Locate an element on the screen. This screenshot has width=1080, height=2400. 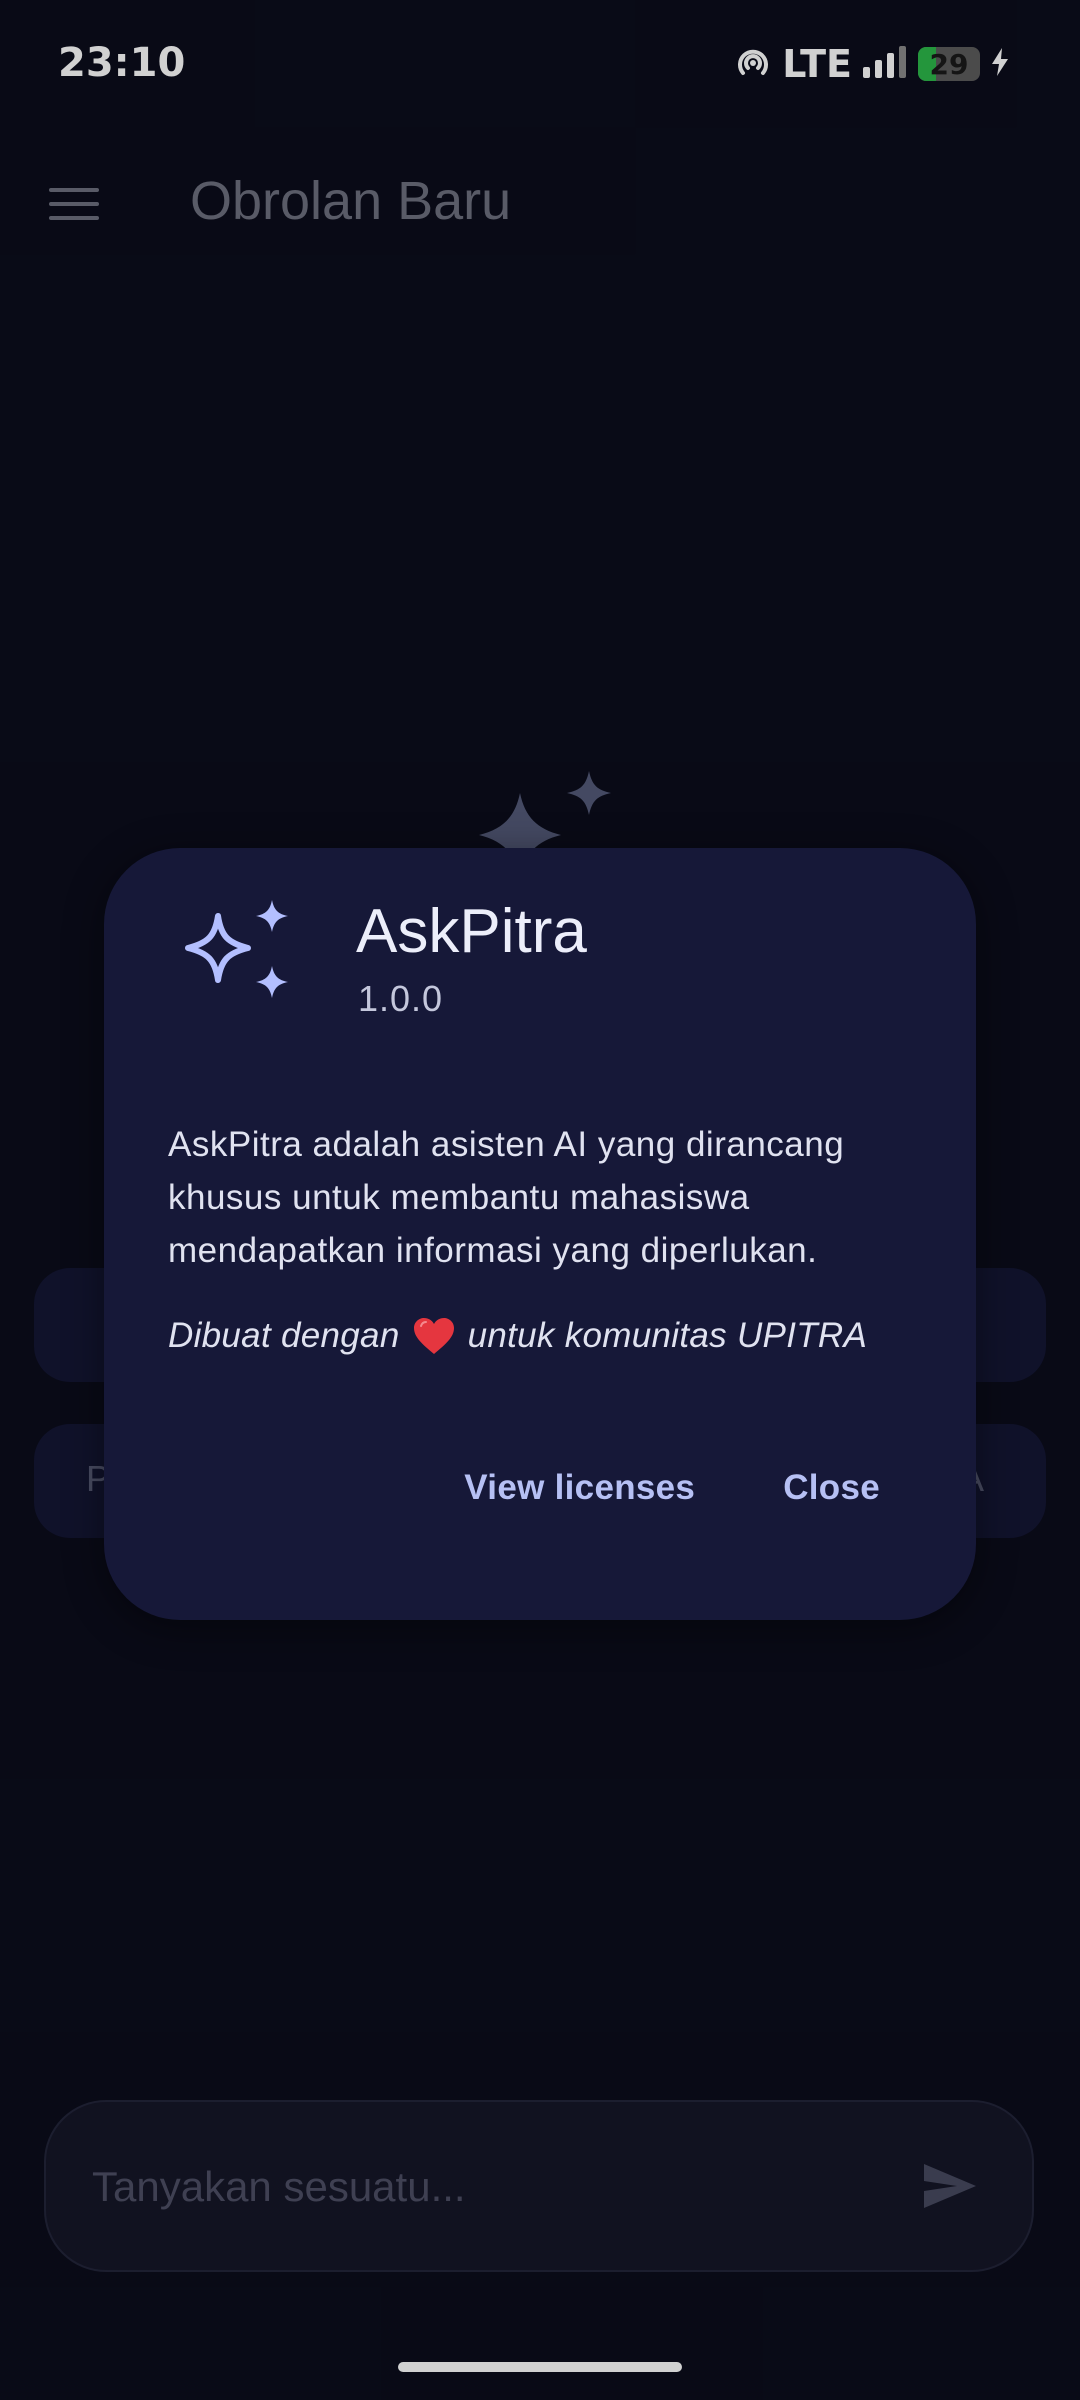
view-licenses-button: View licenses is located at coordinates (579, 1488).